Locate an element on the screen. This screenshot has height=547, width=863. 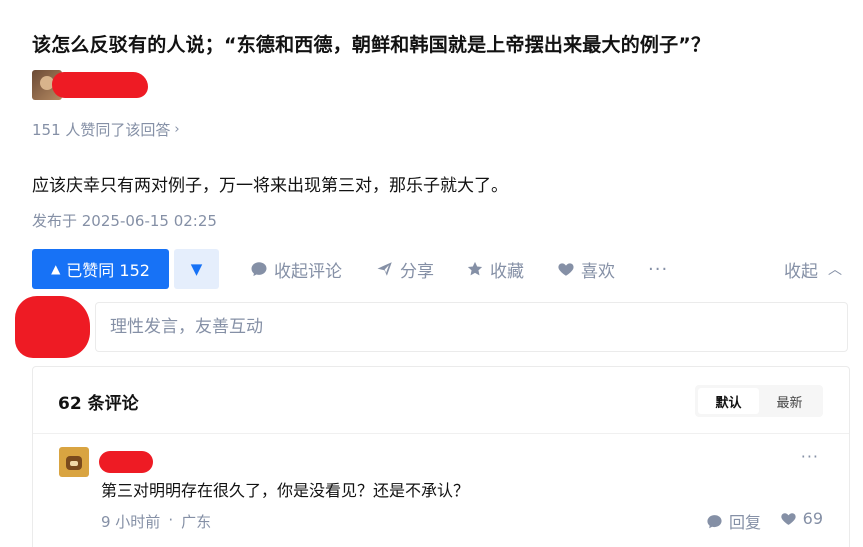
share-button: 分享 is located at coordinates (405, 269).